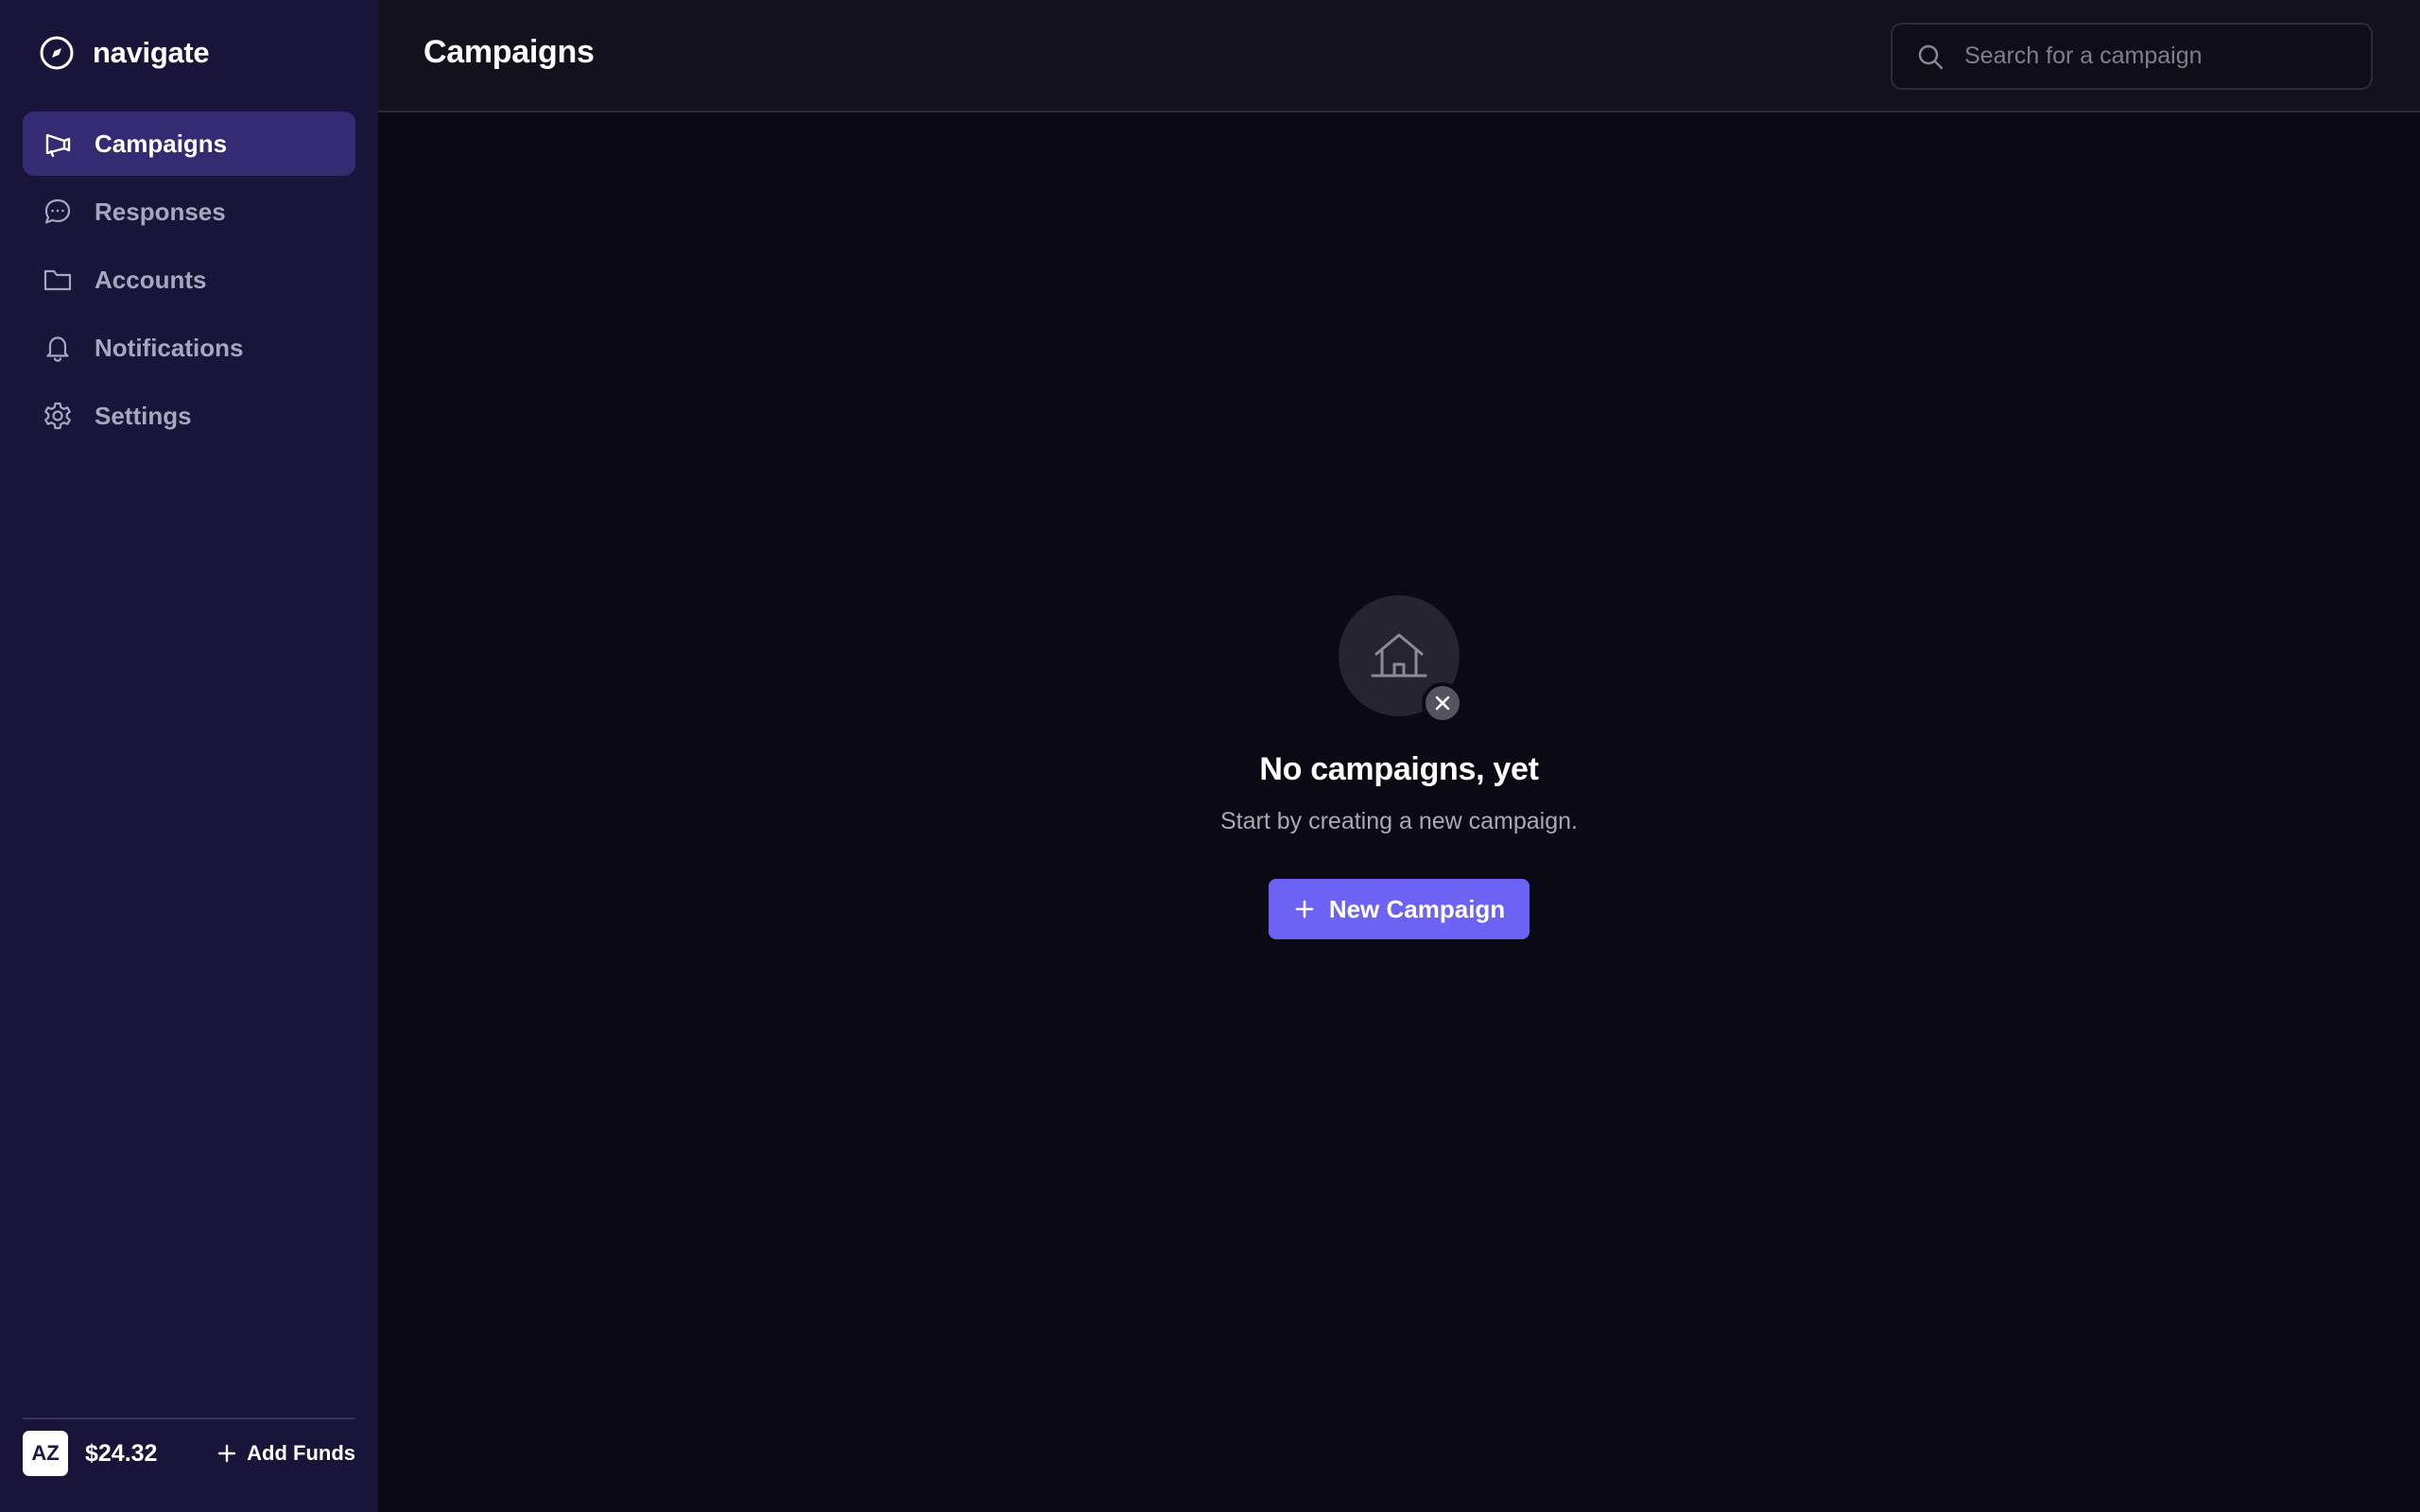 The height and width of the screenshot is (1512, 2420). Describe the element at coordinates (57, 53) in the screenshot. I see `compass-icon` at that location.